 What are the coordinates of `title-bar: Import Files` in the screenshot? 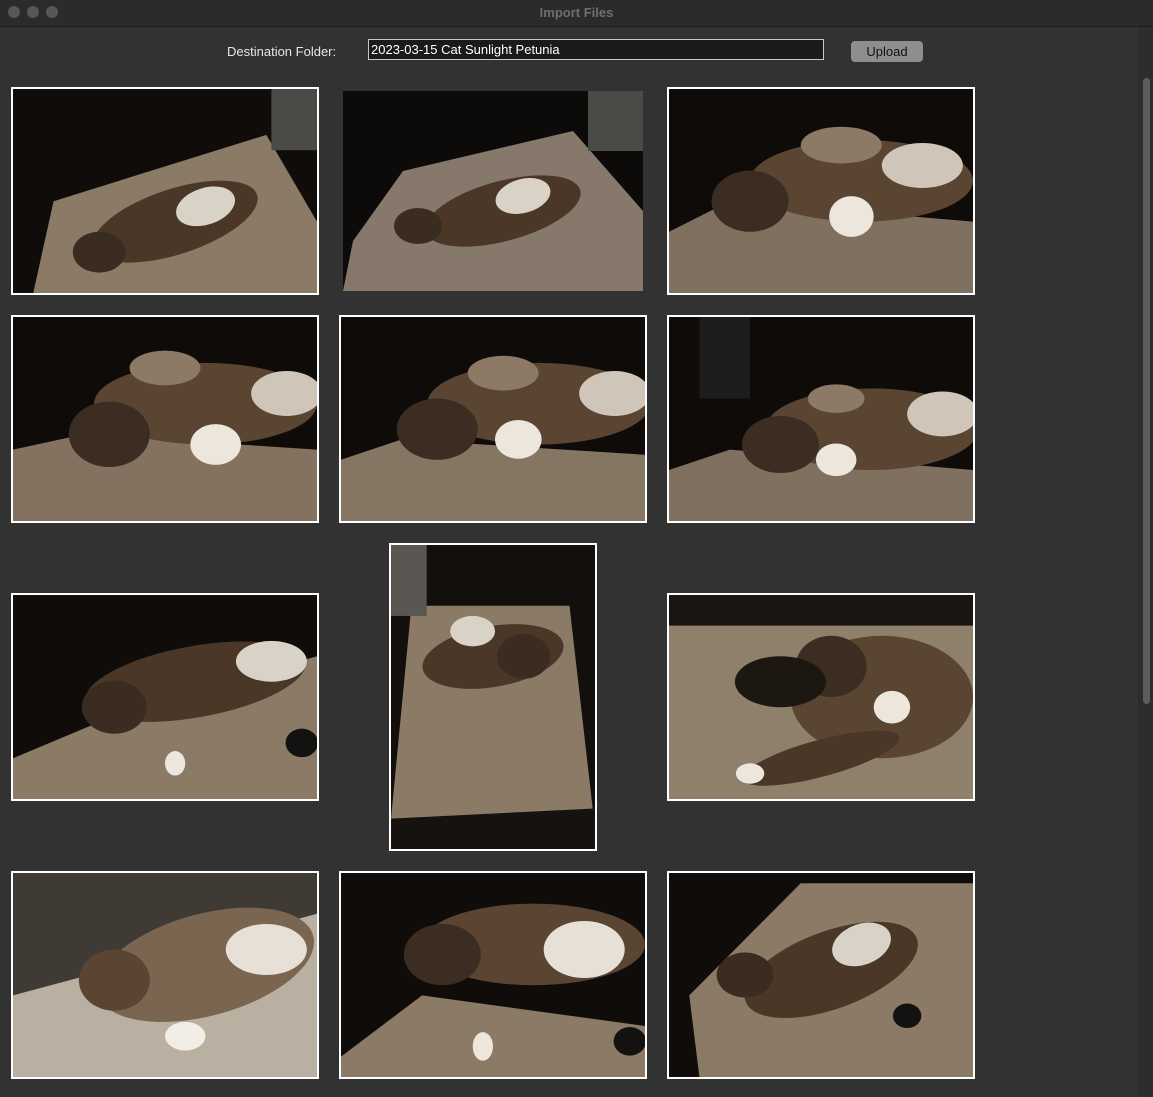 It's located at (576, 13).